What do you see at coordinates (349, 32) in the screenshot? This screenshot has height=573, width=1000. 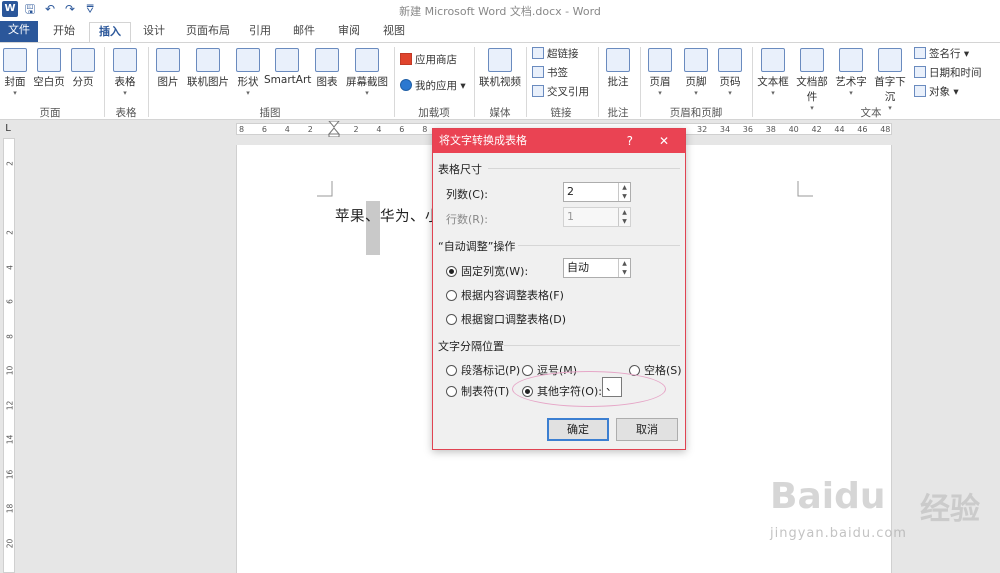 I see `tab-review: 审阅` at bounding box center [349, 32].